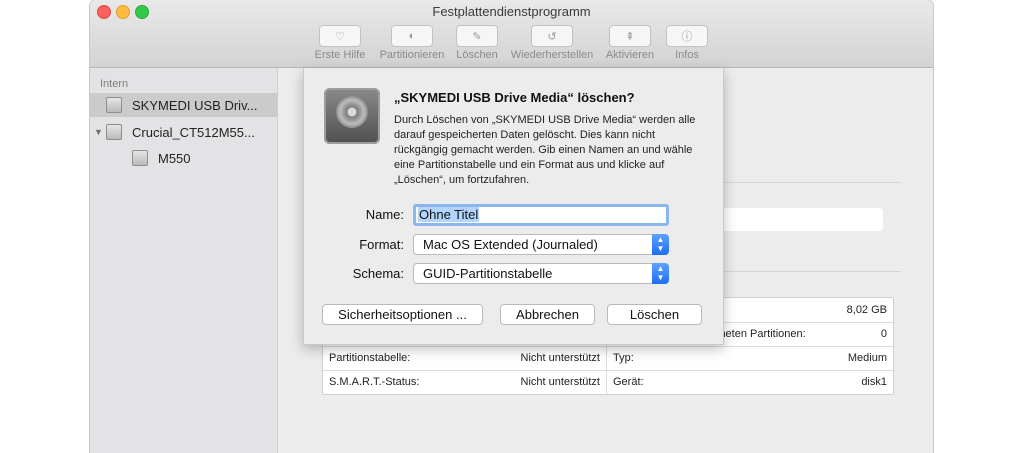 This screenshot has width=1024, height=453. I want to click on toolbar-erase: ✎ Löschen, so click(477, 43).